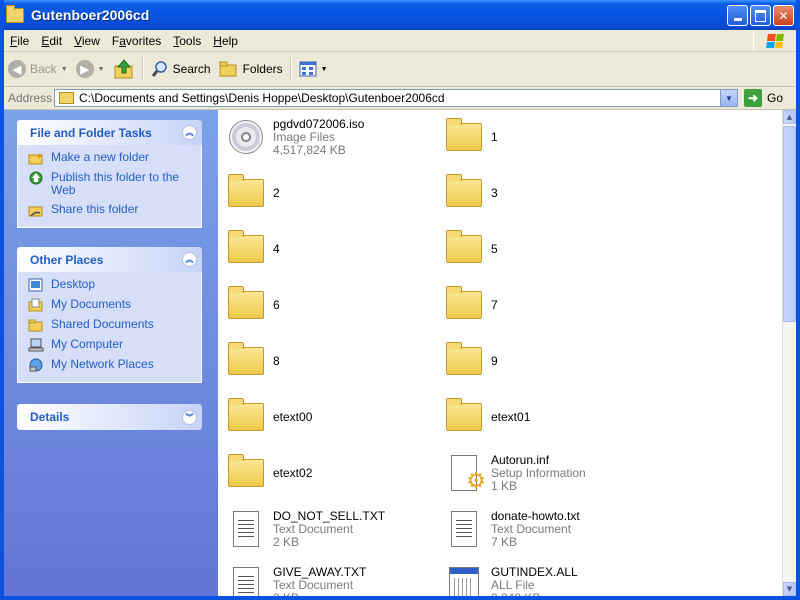 The image size is (800, 600). What do you see at coordinates (114, 305) in the screenshot?
I see `my-documents-link: My Documents` at bounding box center [114, 305].